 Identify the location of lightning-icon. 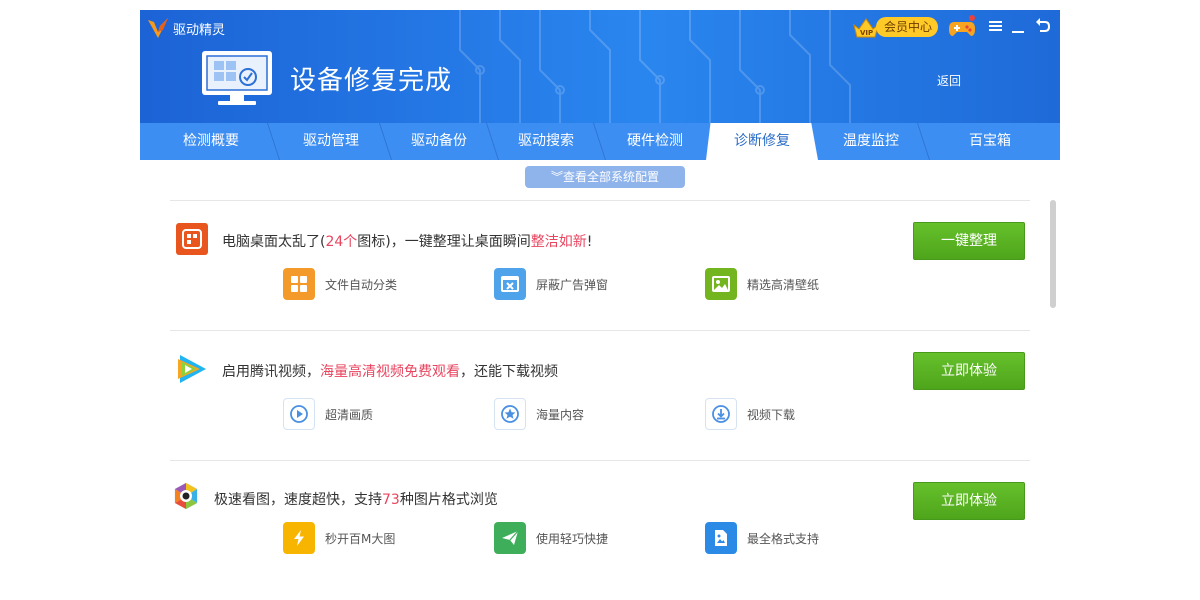
(299, 538).